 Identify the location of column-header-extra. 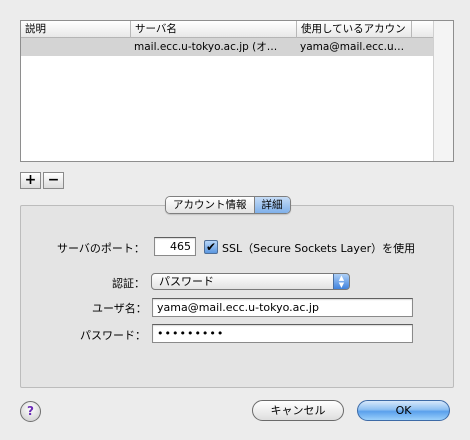
(423, 29).